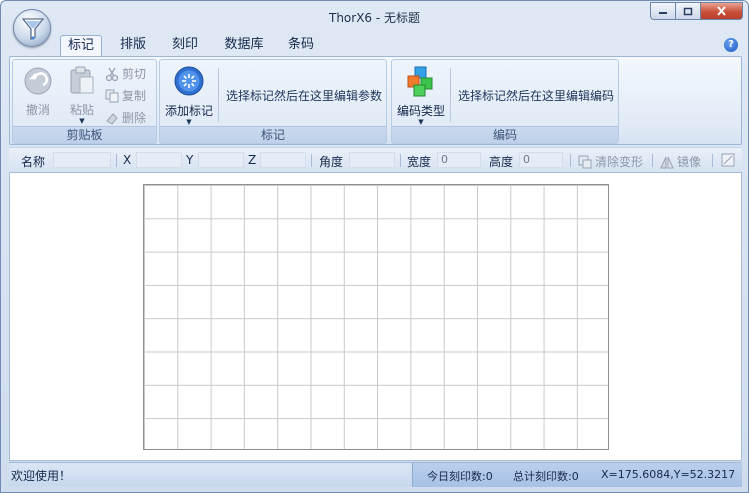  Describe the element at coordinates (301, 46) in the screenshot. I see `tab-barcode: 条码` at that location.